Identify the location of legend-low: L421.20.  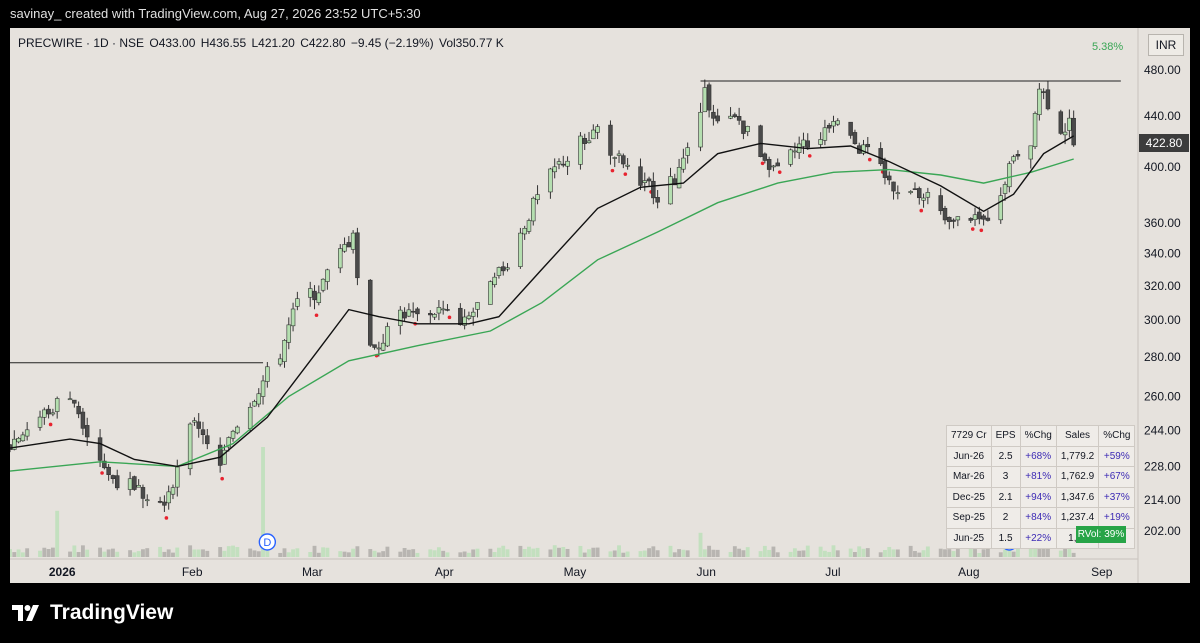
(273, 43).